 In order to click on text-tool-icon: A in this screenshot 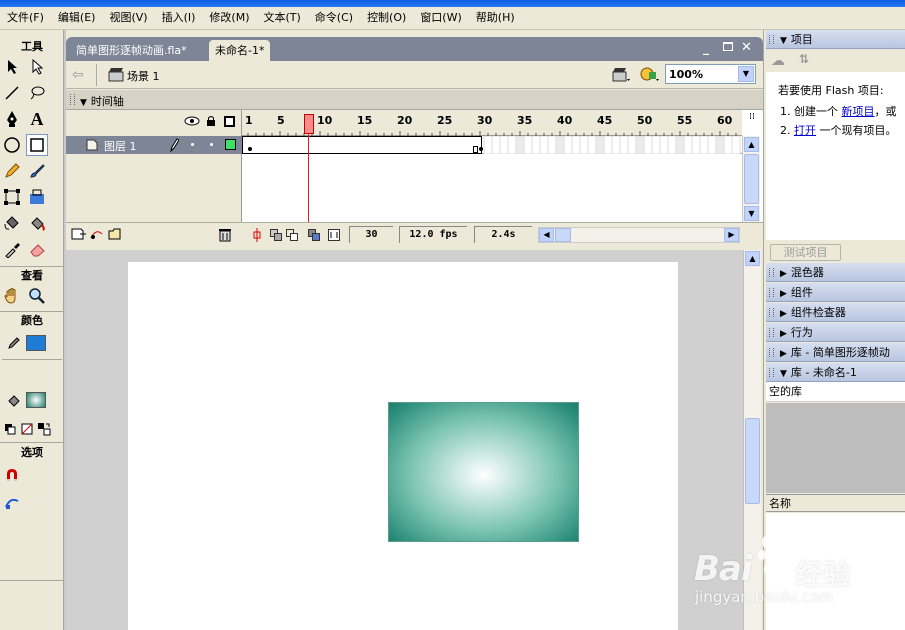, I will do `click(37, 119)`.